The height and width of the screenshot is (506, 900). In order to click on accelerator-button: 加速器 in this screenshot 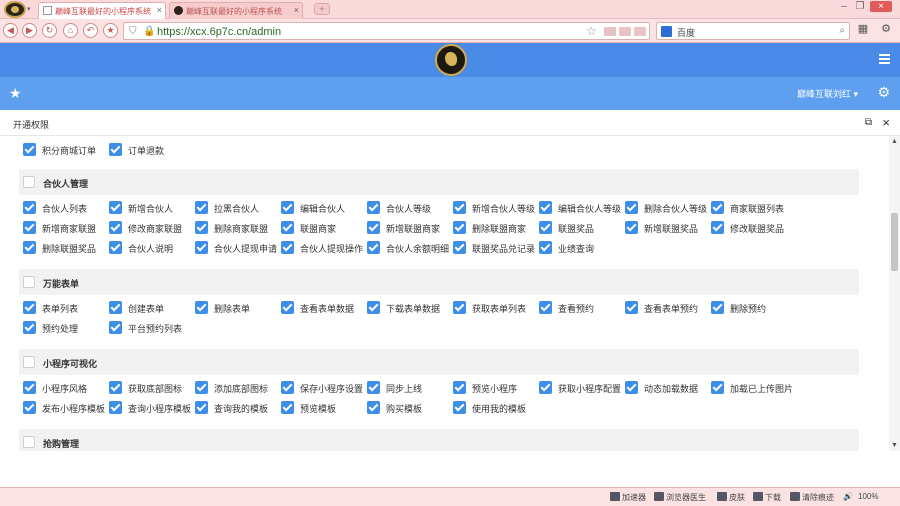, I will do `click(628, 497)`.